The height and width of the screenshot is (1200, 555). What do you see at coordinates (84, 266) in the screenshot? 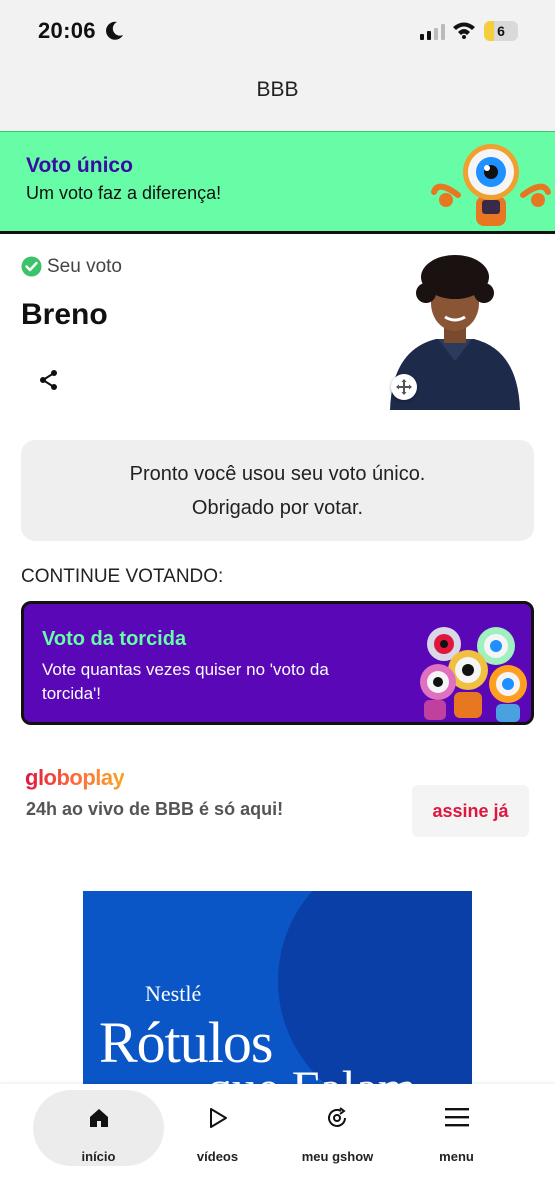
I see `your-vote-label: Seu voto` at bounding box center [84, 266].